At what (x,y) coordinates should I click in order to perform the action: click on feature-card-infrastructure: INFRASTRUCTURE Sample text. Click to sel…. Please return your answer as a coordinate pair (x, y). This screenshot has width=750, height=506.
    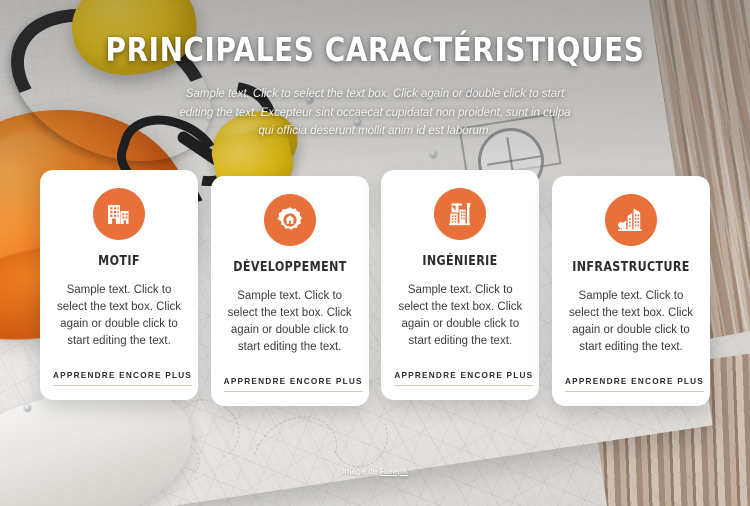
    Looking at the image, I should click on (630, 291).